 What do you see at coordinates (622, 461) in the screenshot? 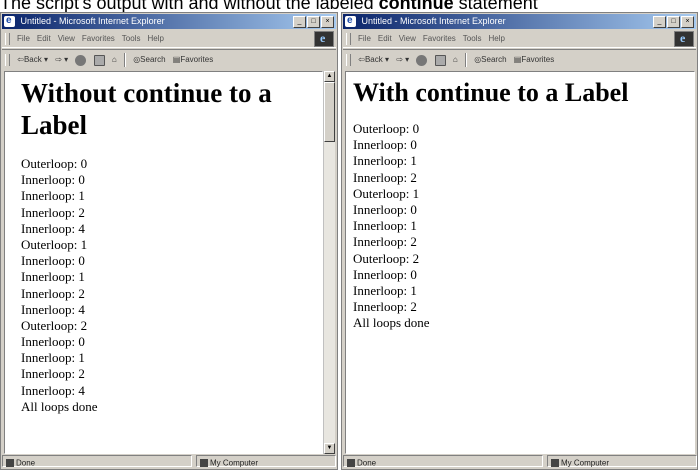
I see `status-zone: My Computer` at bounding box center [622, 461].